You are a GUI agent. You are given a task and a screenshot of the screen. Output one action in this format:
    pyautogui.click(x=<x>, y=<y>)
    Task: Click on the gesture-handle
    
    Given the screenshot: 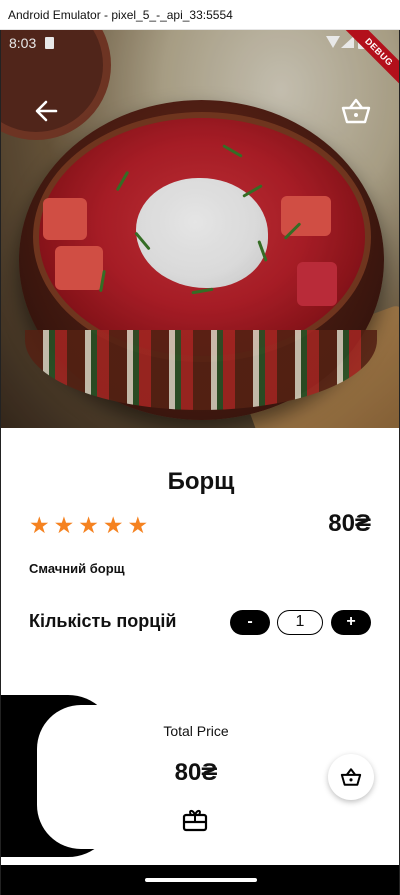 What is the action you would take?
    pyautogui.click(x=201, y=880)
    